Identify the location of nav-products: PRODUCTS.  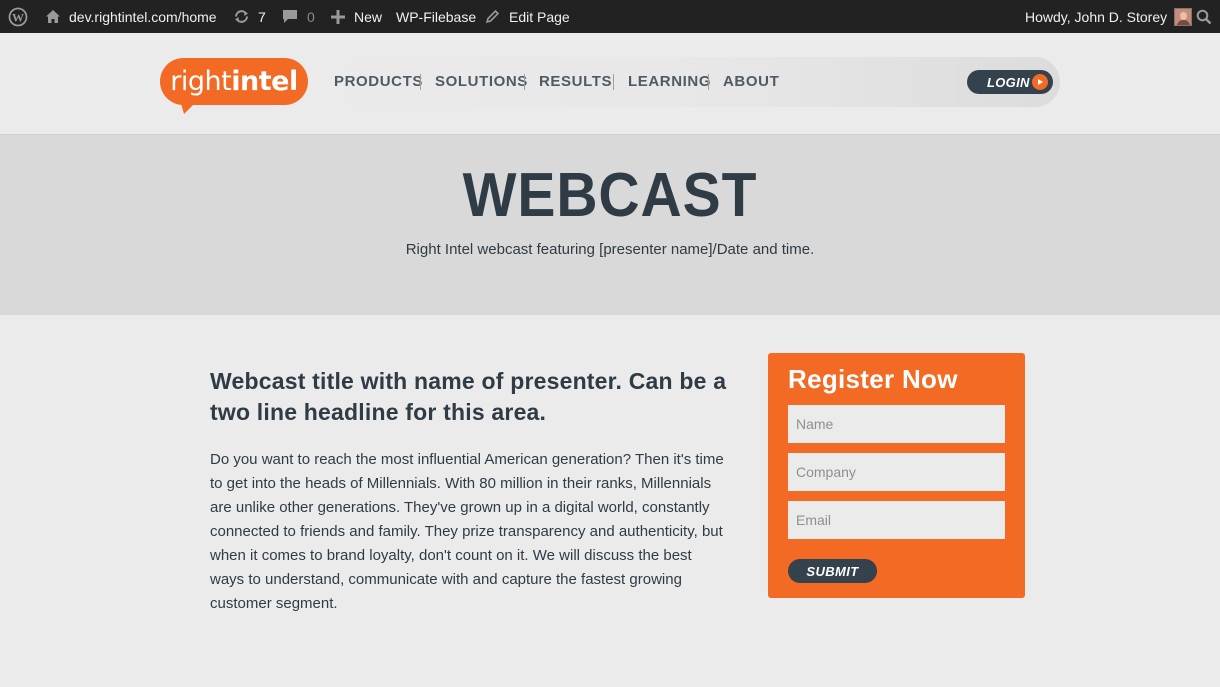
(378, 81).